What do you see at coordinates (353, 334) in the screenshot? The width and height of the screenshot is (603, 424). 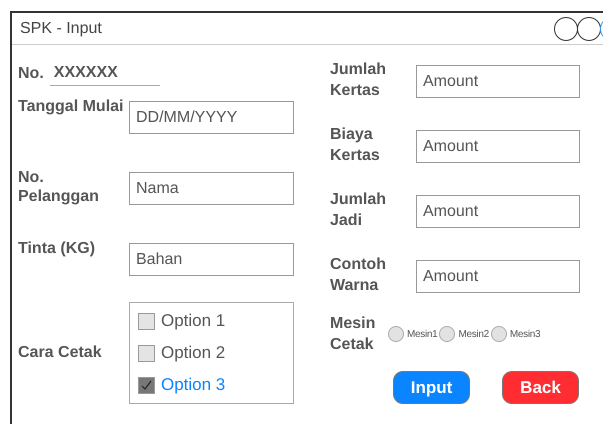 I see `field-label: Mesin Cetak` at bounding box center [353, 334].